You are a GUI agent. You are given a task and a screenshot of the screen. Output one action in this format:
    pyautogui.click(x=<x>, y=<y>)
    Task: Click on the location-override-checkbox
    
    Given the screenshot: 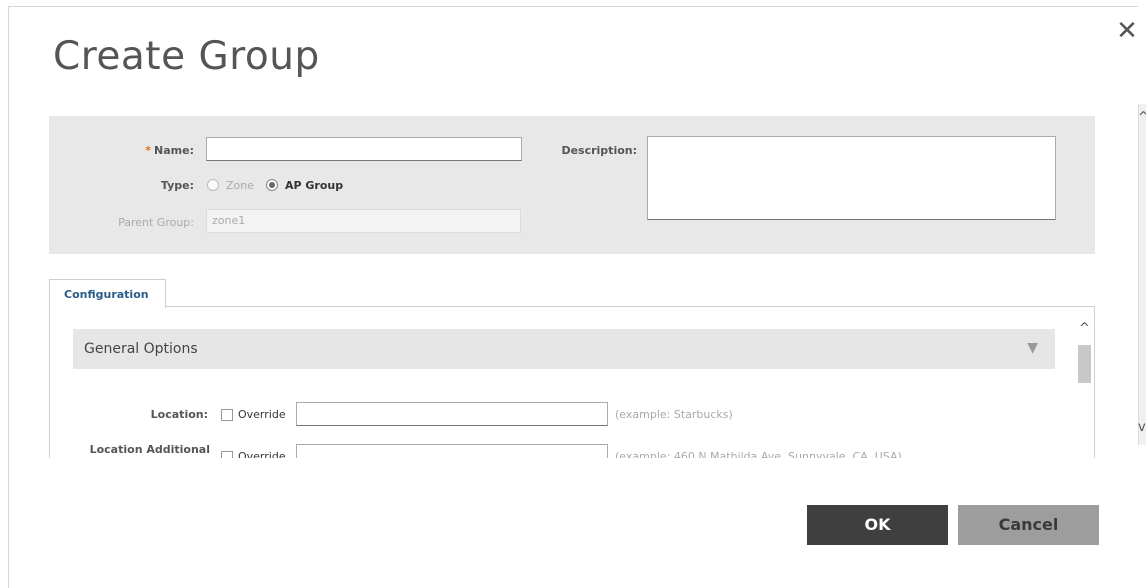 What is the action you would take?
    pyautogui.click(x=227, y=415)
    